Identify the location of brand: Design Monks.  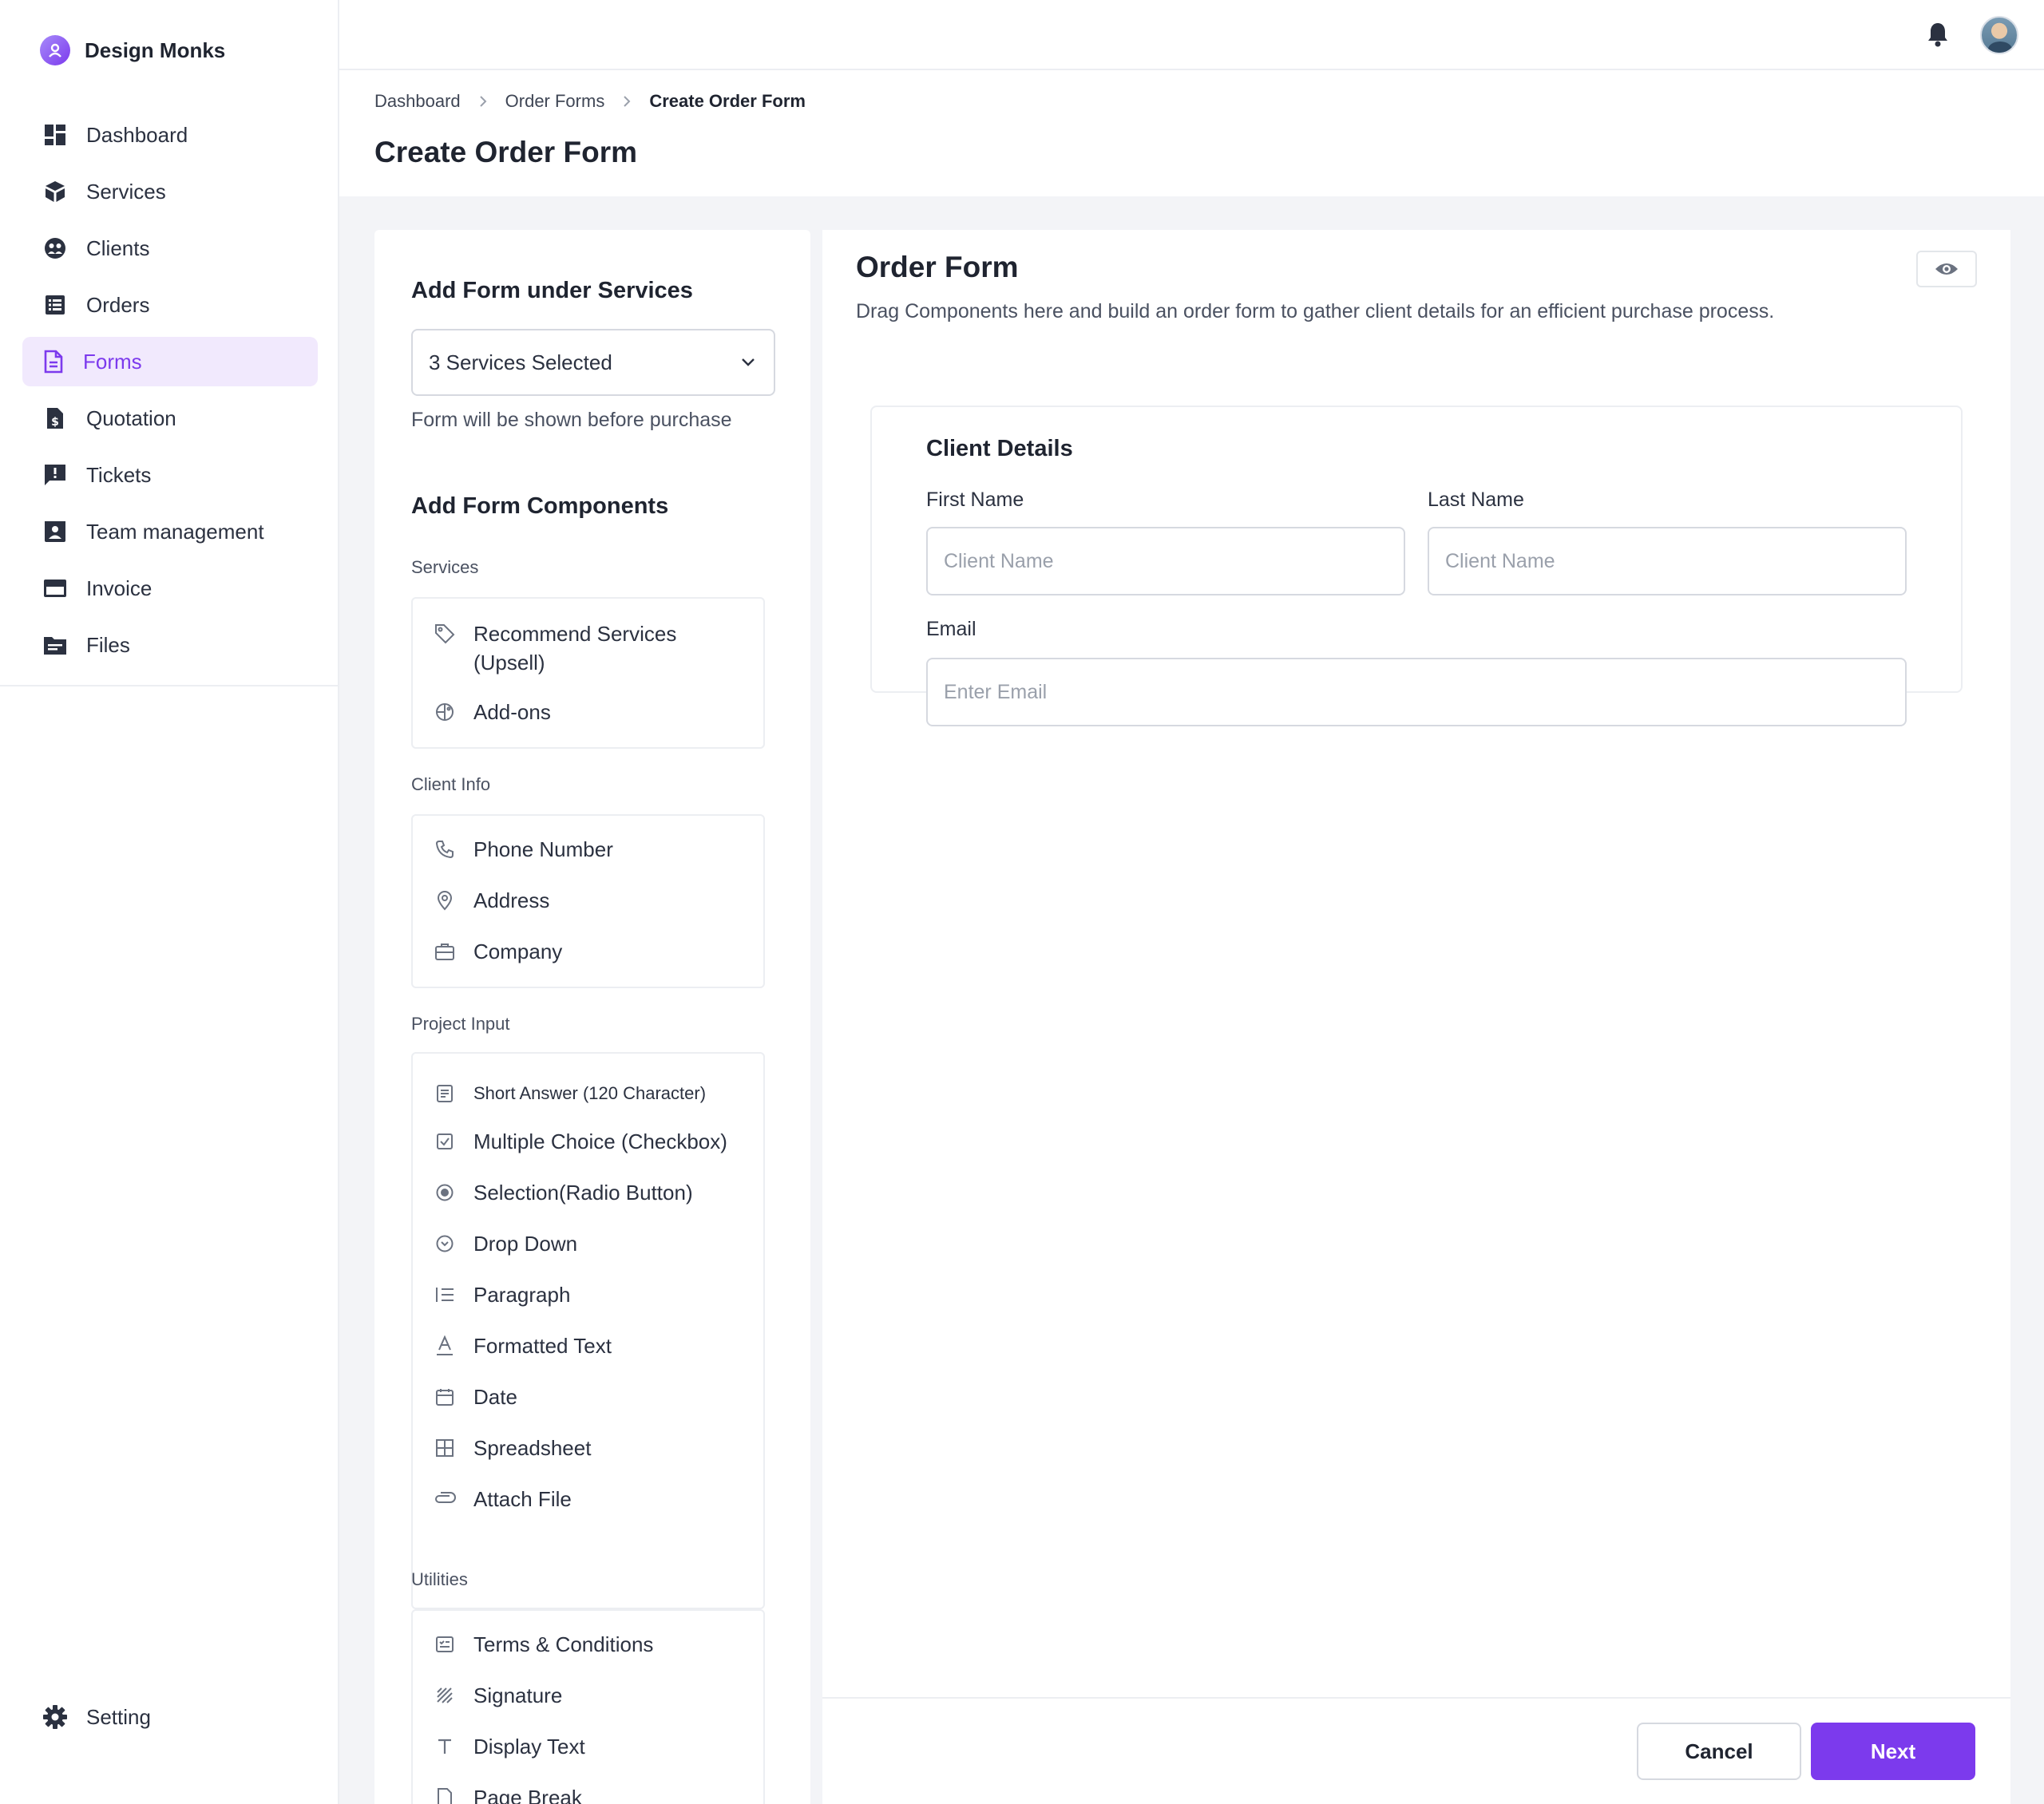
(132, 50).